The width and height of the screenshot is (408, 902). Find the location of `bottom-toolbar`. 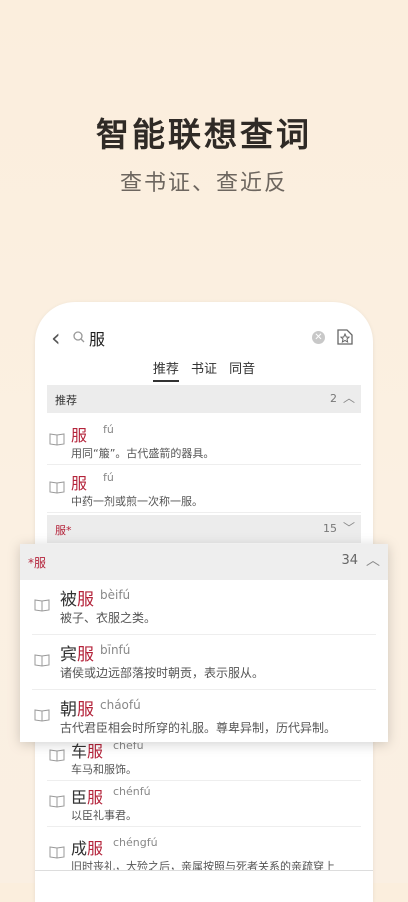

bottom-toolbar is located at coordinates (204, 877).